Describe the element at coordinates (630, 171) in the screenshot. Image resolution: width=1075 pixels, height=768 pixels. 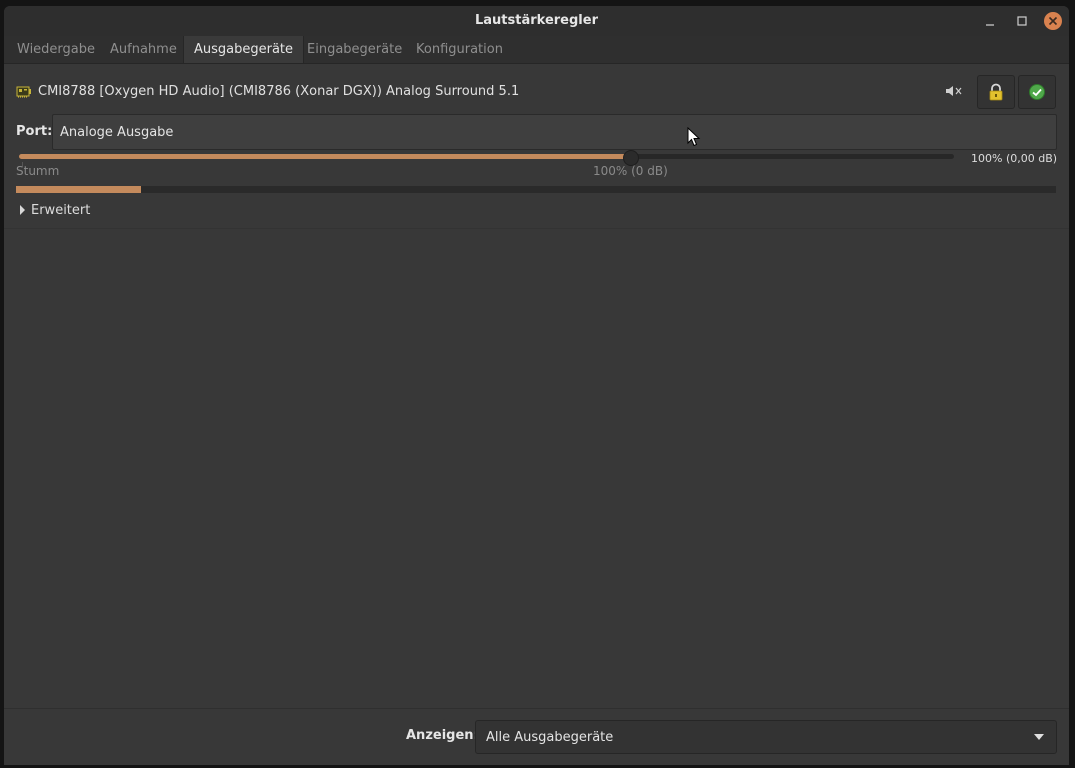
I see `volume-mark-100: 100% (0 dB)` at that location.